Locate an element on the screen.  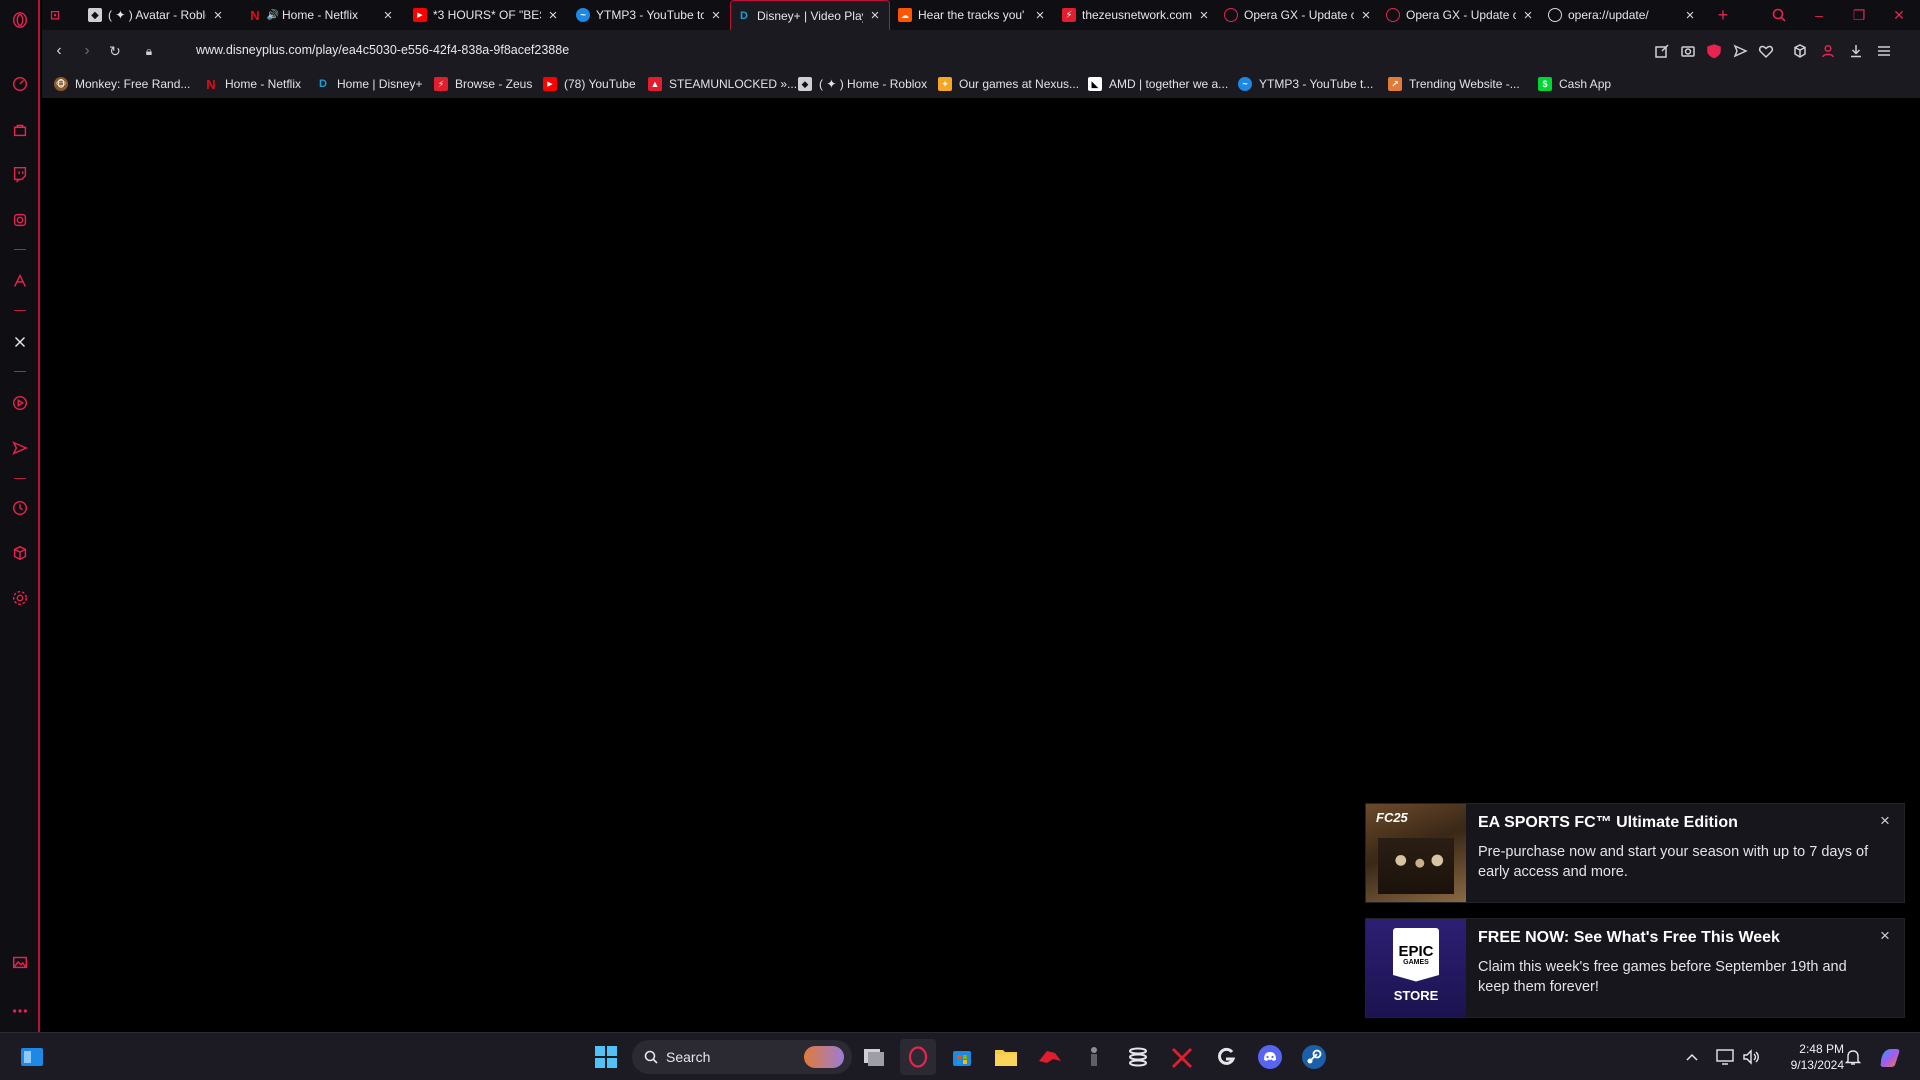
search-tabs-icon is located at coordinates (1779, 15).